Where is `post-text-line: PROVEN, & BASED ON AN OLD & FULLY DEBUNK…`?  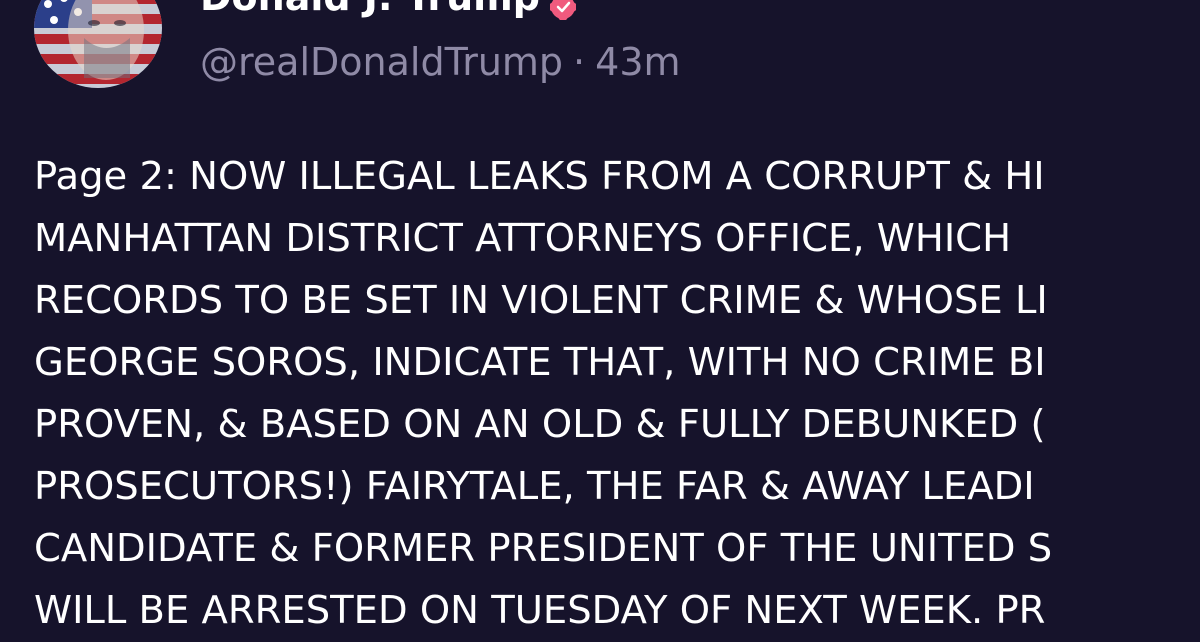
post-text-line: PROVEN, & BASED ON AN OLD & FULLY DEBUNK… is located at coordinates (540, 424).